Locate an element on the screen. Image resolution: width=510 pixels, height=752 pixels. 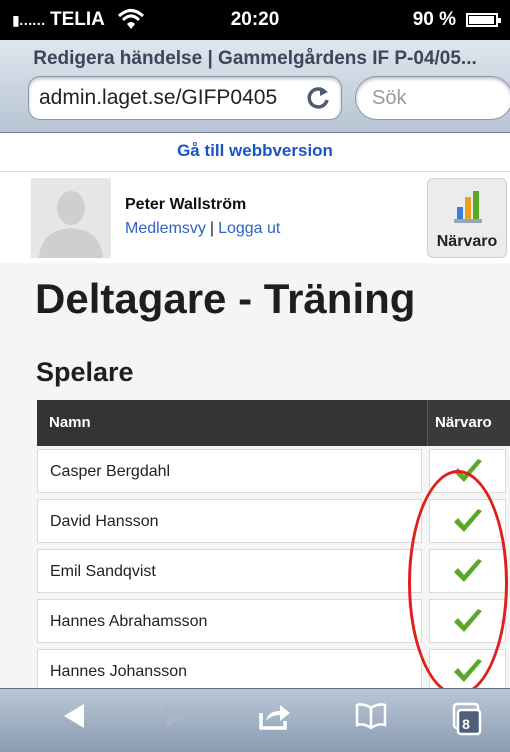
player-name-cell: Emil Sandqvist is located at coordinates (229, 571).